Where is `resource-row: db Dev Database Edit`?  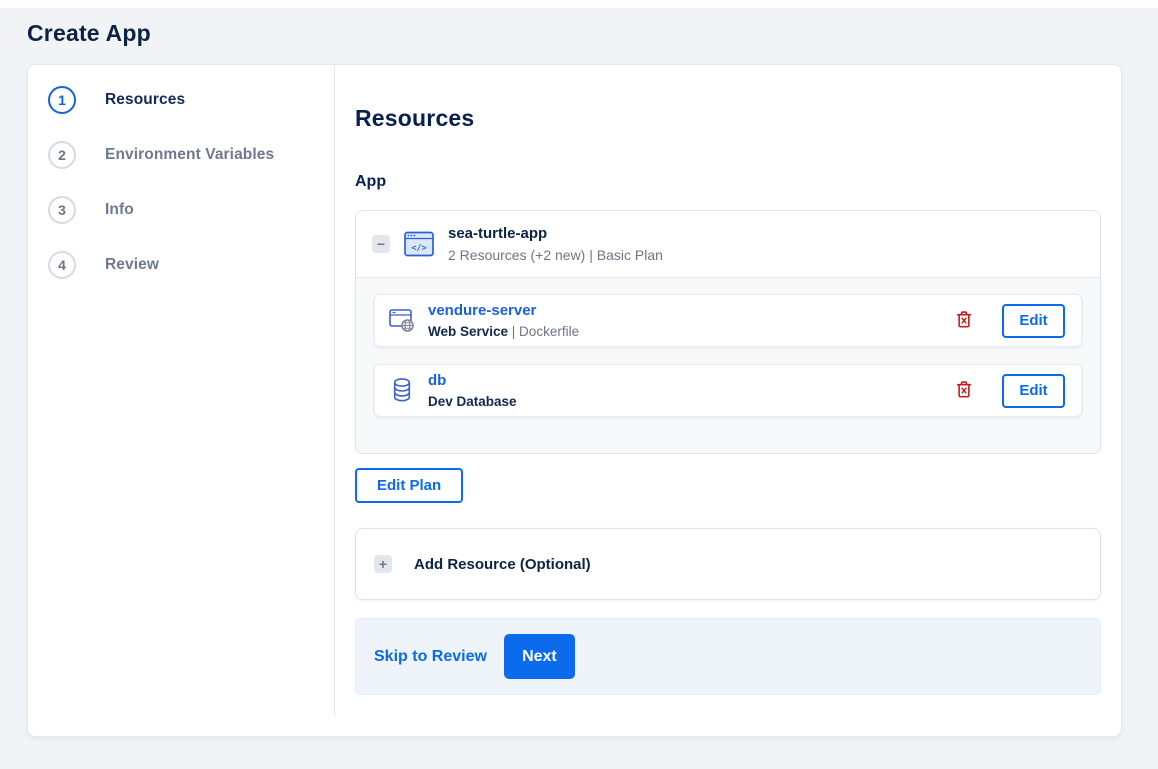 resource-row: db Dev Database Edit is located at coordinates (728, 390).